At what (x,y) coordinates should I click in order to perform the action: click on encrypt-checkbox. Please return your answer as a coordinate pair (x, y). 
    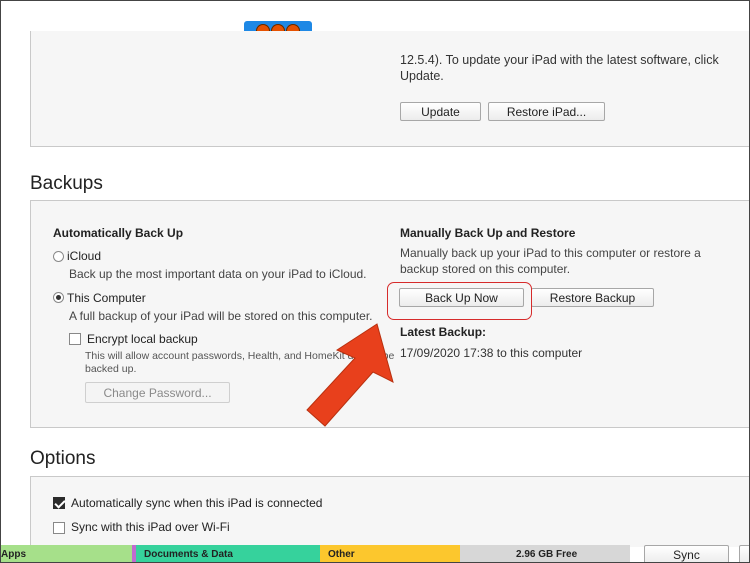
    Looking at the image, I should click on (75, 339).